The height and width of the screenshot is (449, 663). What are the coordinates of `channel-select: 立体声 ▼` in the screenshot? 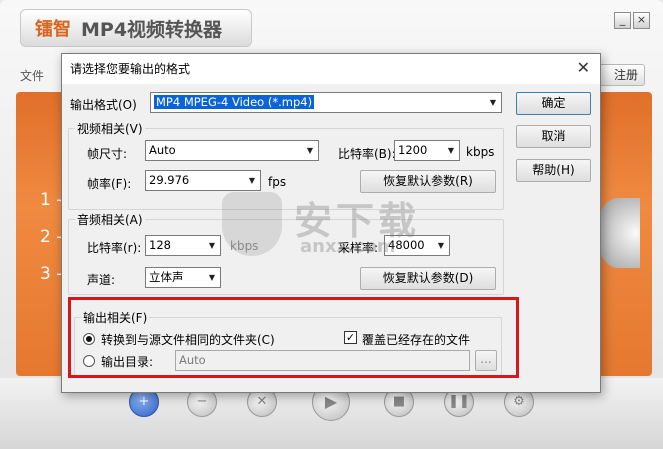 It's located at (183, 277).